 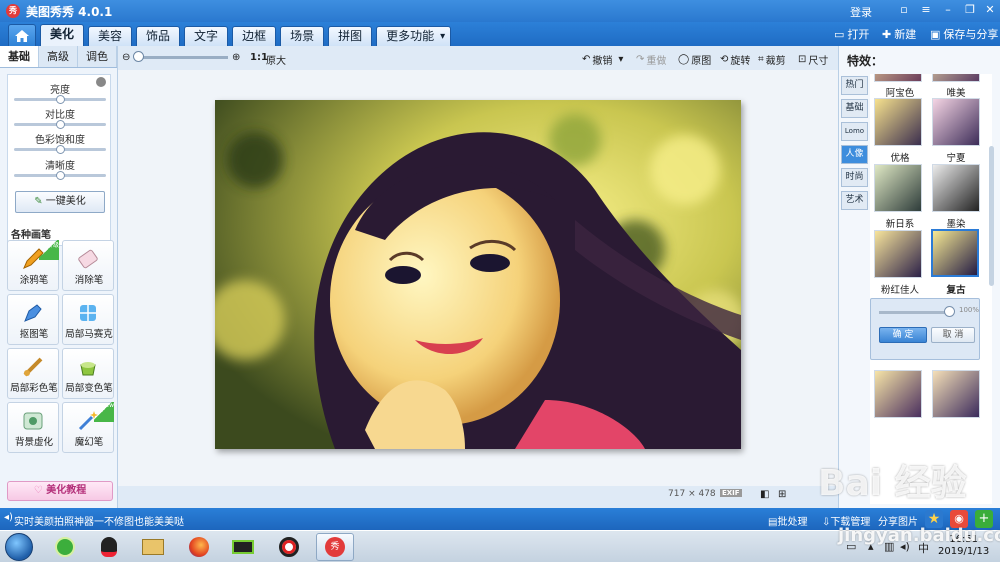 What do you see at coordinates (602, 59) in the screenshot?
I see `undo-button: ↶ 撤销 ▾` at bounding box center [602, 59].